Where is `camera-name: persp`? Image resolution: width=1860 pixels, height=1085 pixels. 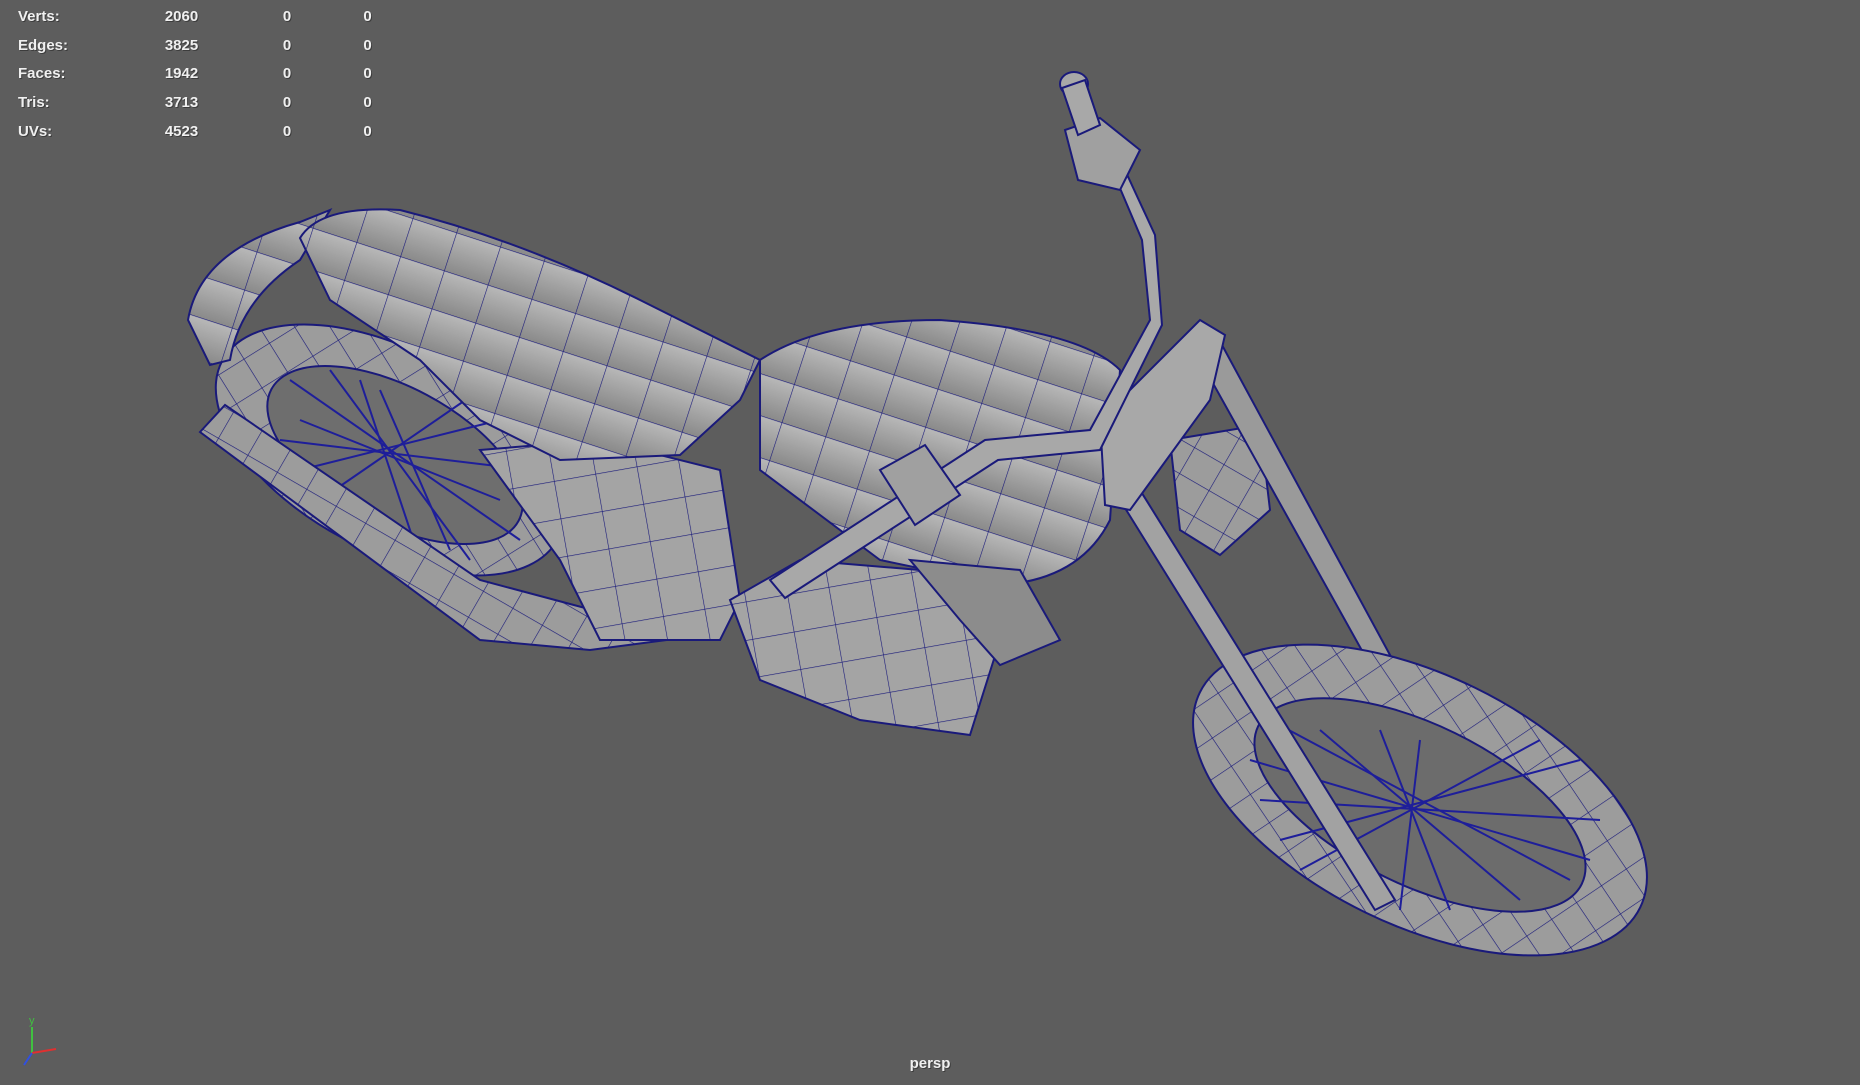
camera-name: persp is located at coordinates (930, 1063).